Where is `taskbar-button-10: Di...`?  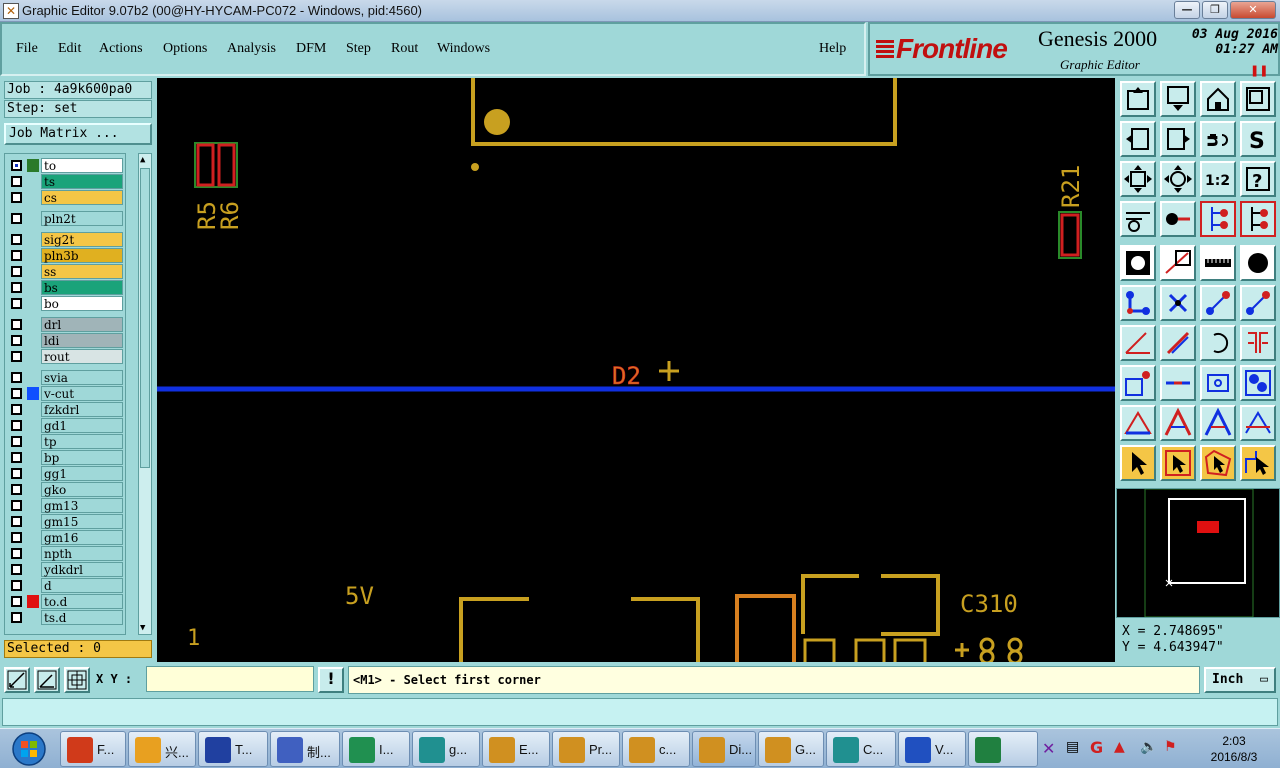 taskbar-button-10: Di... is located at coordinates (724, 749).